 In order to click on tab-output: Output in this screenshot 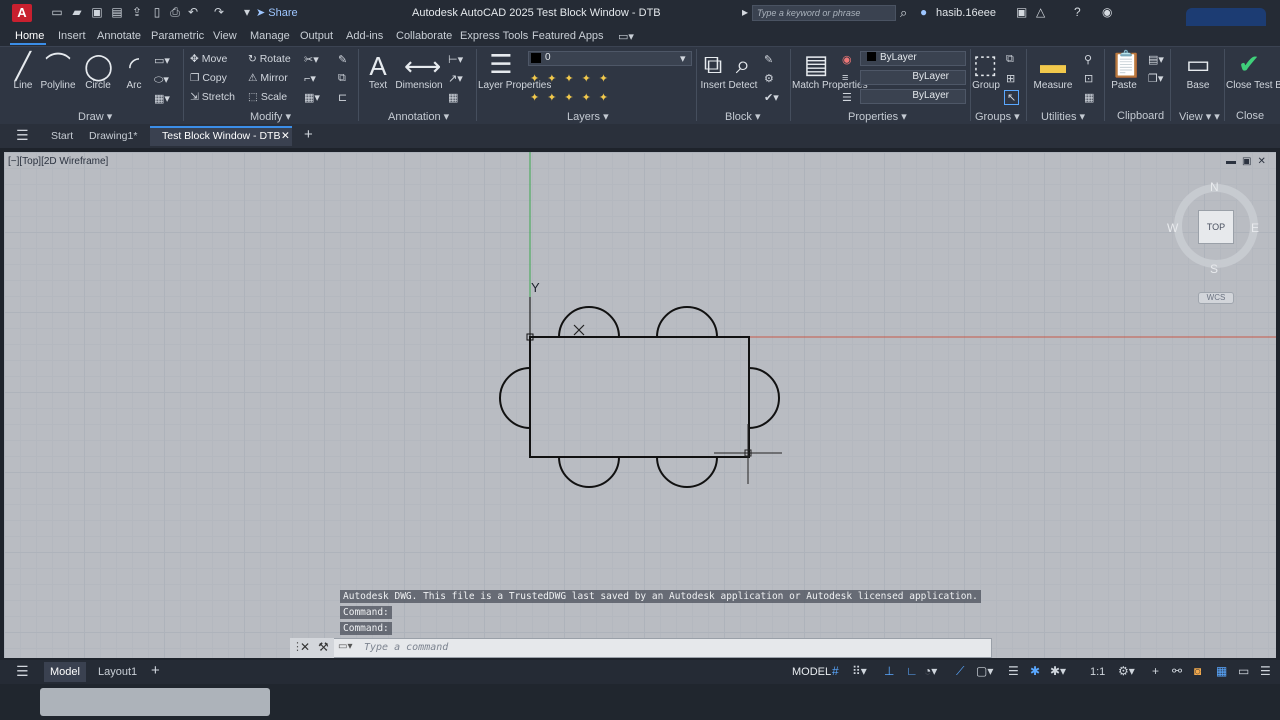, I will do `click(316, 36)`.